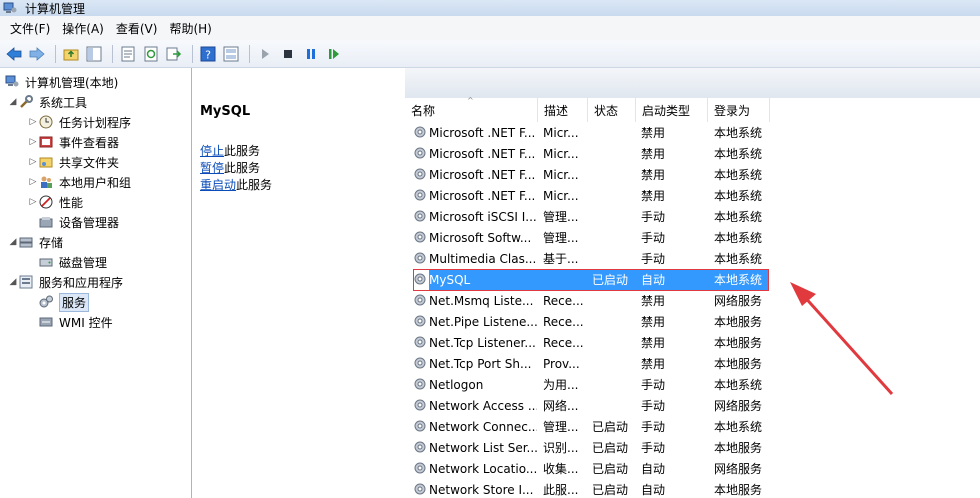 Image resolution: width=980 pixels, height=498 pixels. Describe the element at coordinates (55, 202) in the screenshot. I see `tree-item-performance: ▷ 性能` at that location.